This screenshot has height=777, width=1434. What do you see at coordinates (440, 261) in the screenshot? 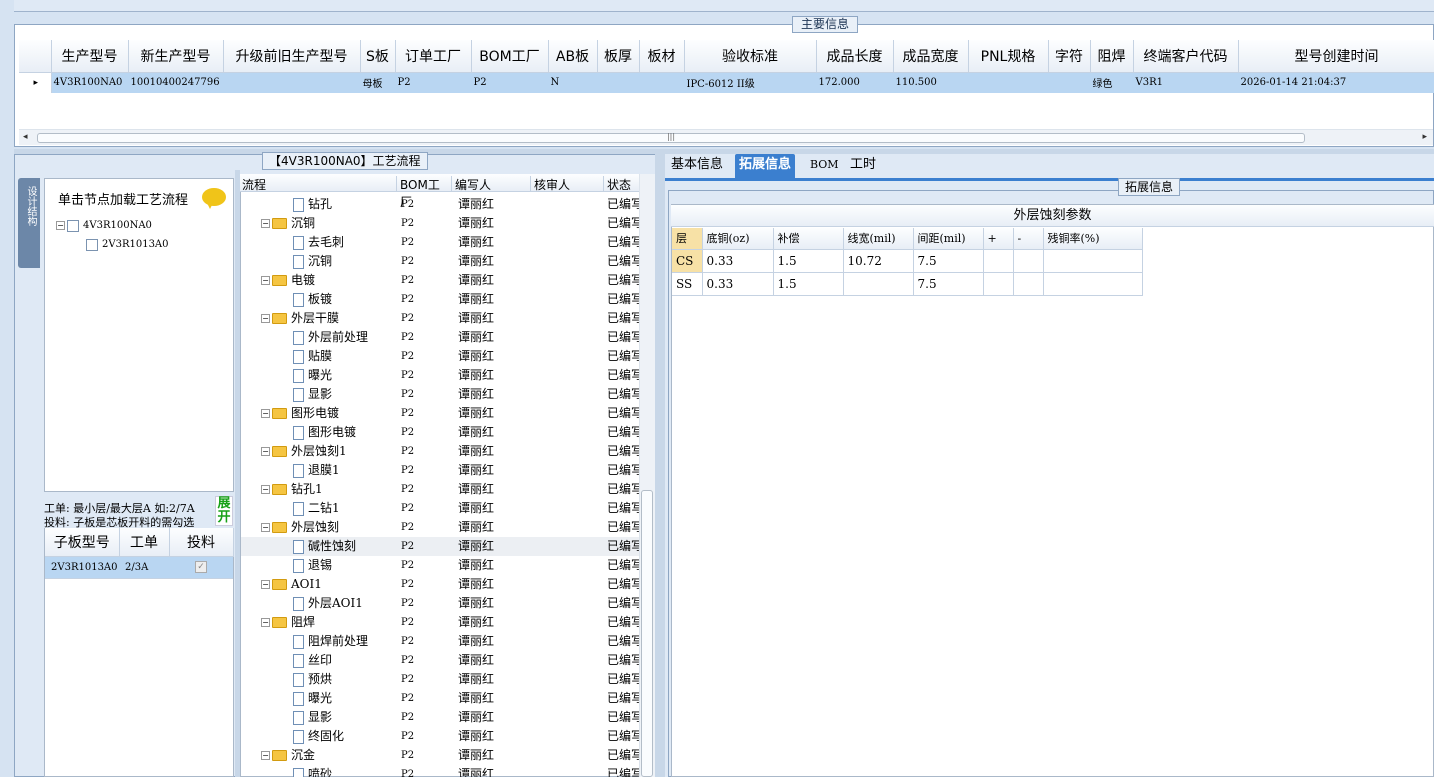
I see `process-row: 沉铜 P2 谭丽红 已编写` at bounding box center [440, 261].